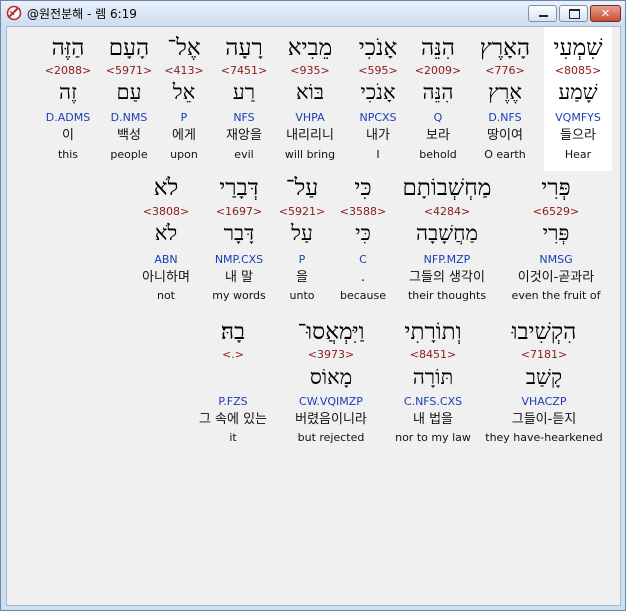 This screenshot has height=611, width=626. I want to click on hebrew-lemma: בּוֹא, so click(310, 92).